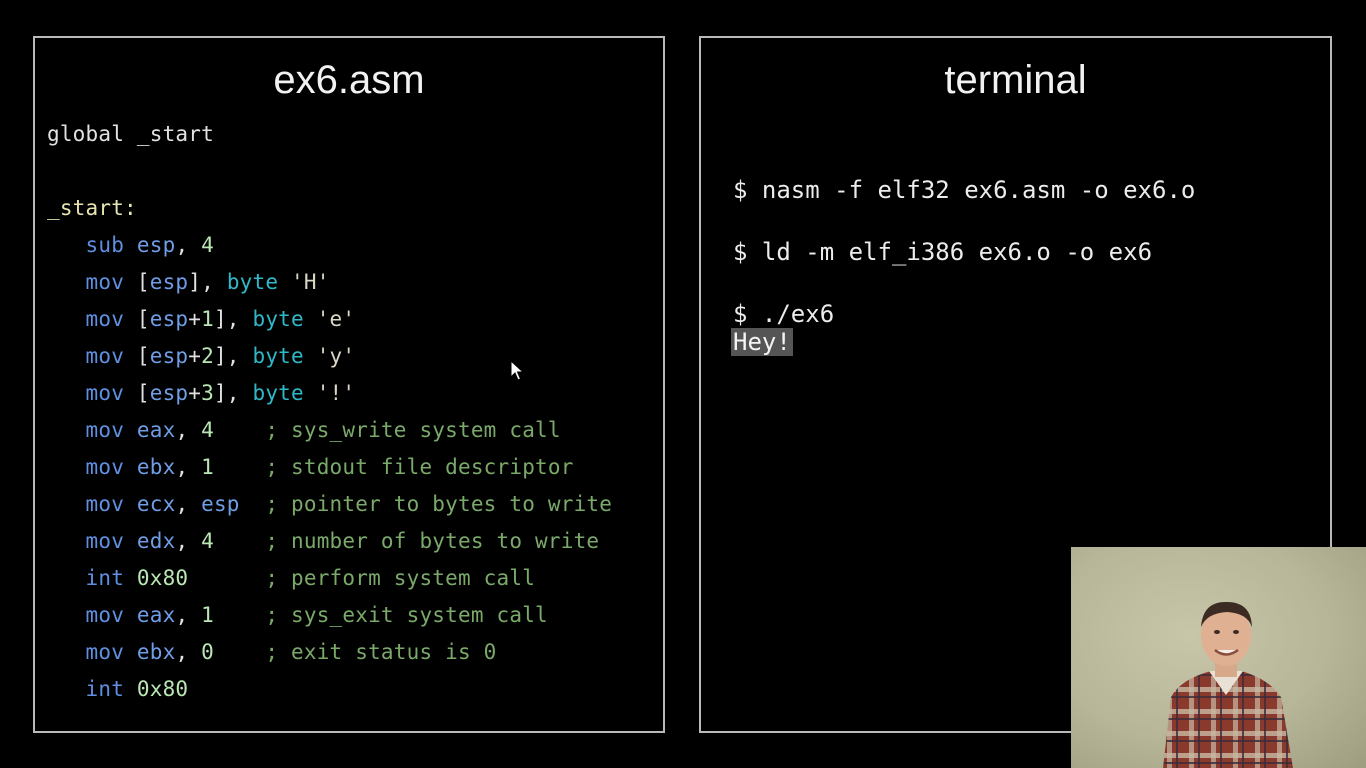 The height and width of the screenshot is (768, 1366). What do you see at coordinates (329, 208) in the screenshot?
I see `code-line: _start:` at bounding box center [329, 208].